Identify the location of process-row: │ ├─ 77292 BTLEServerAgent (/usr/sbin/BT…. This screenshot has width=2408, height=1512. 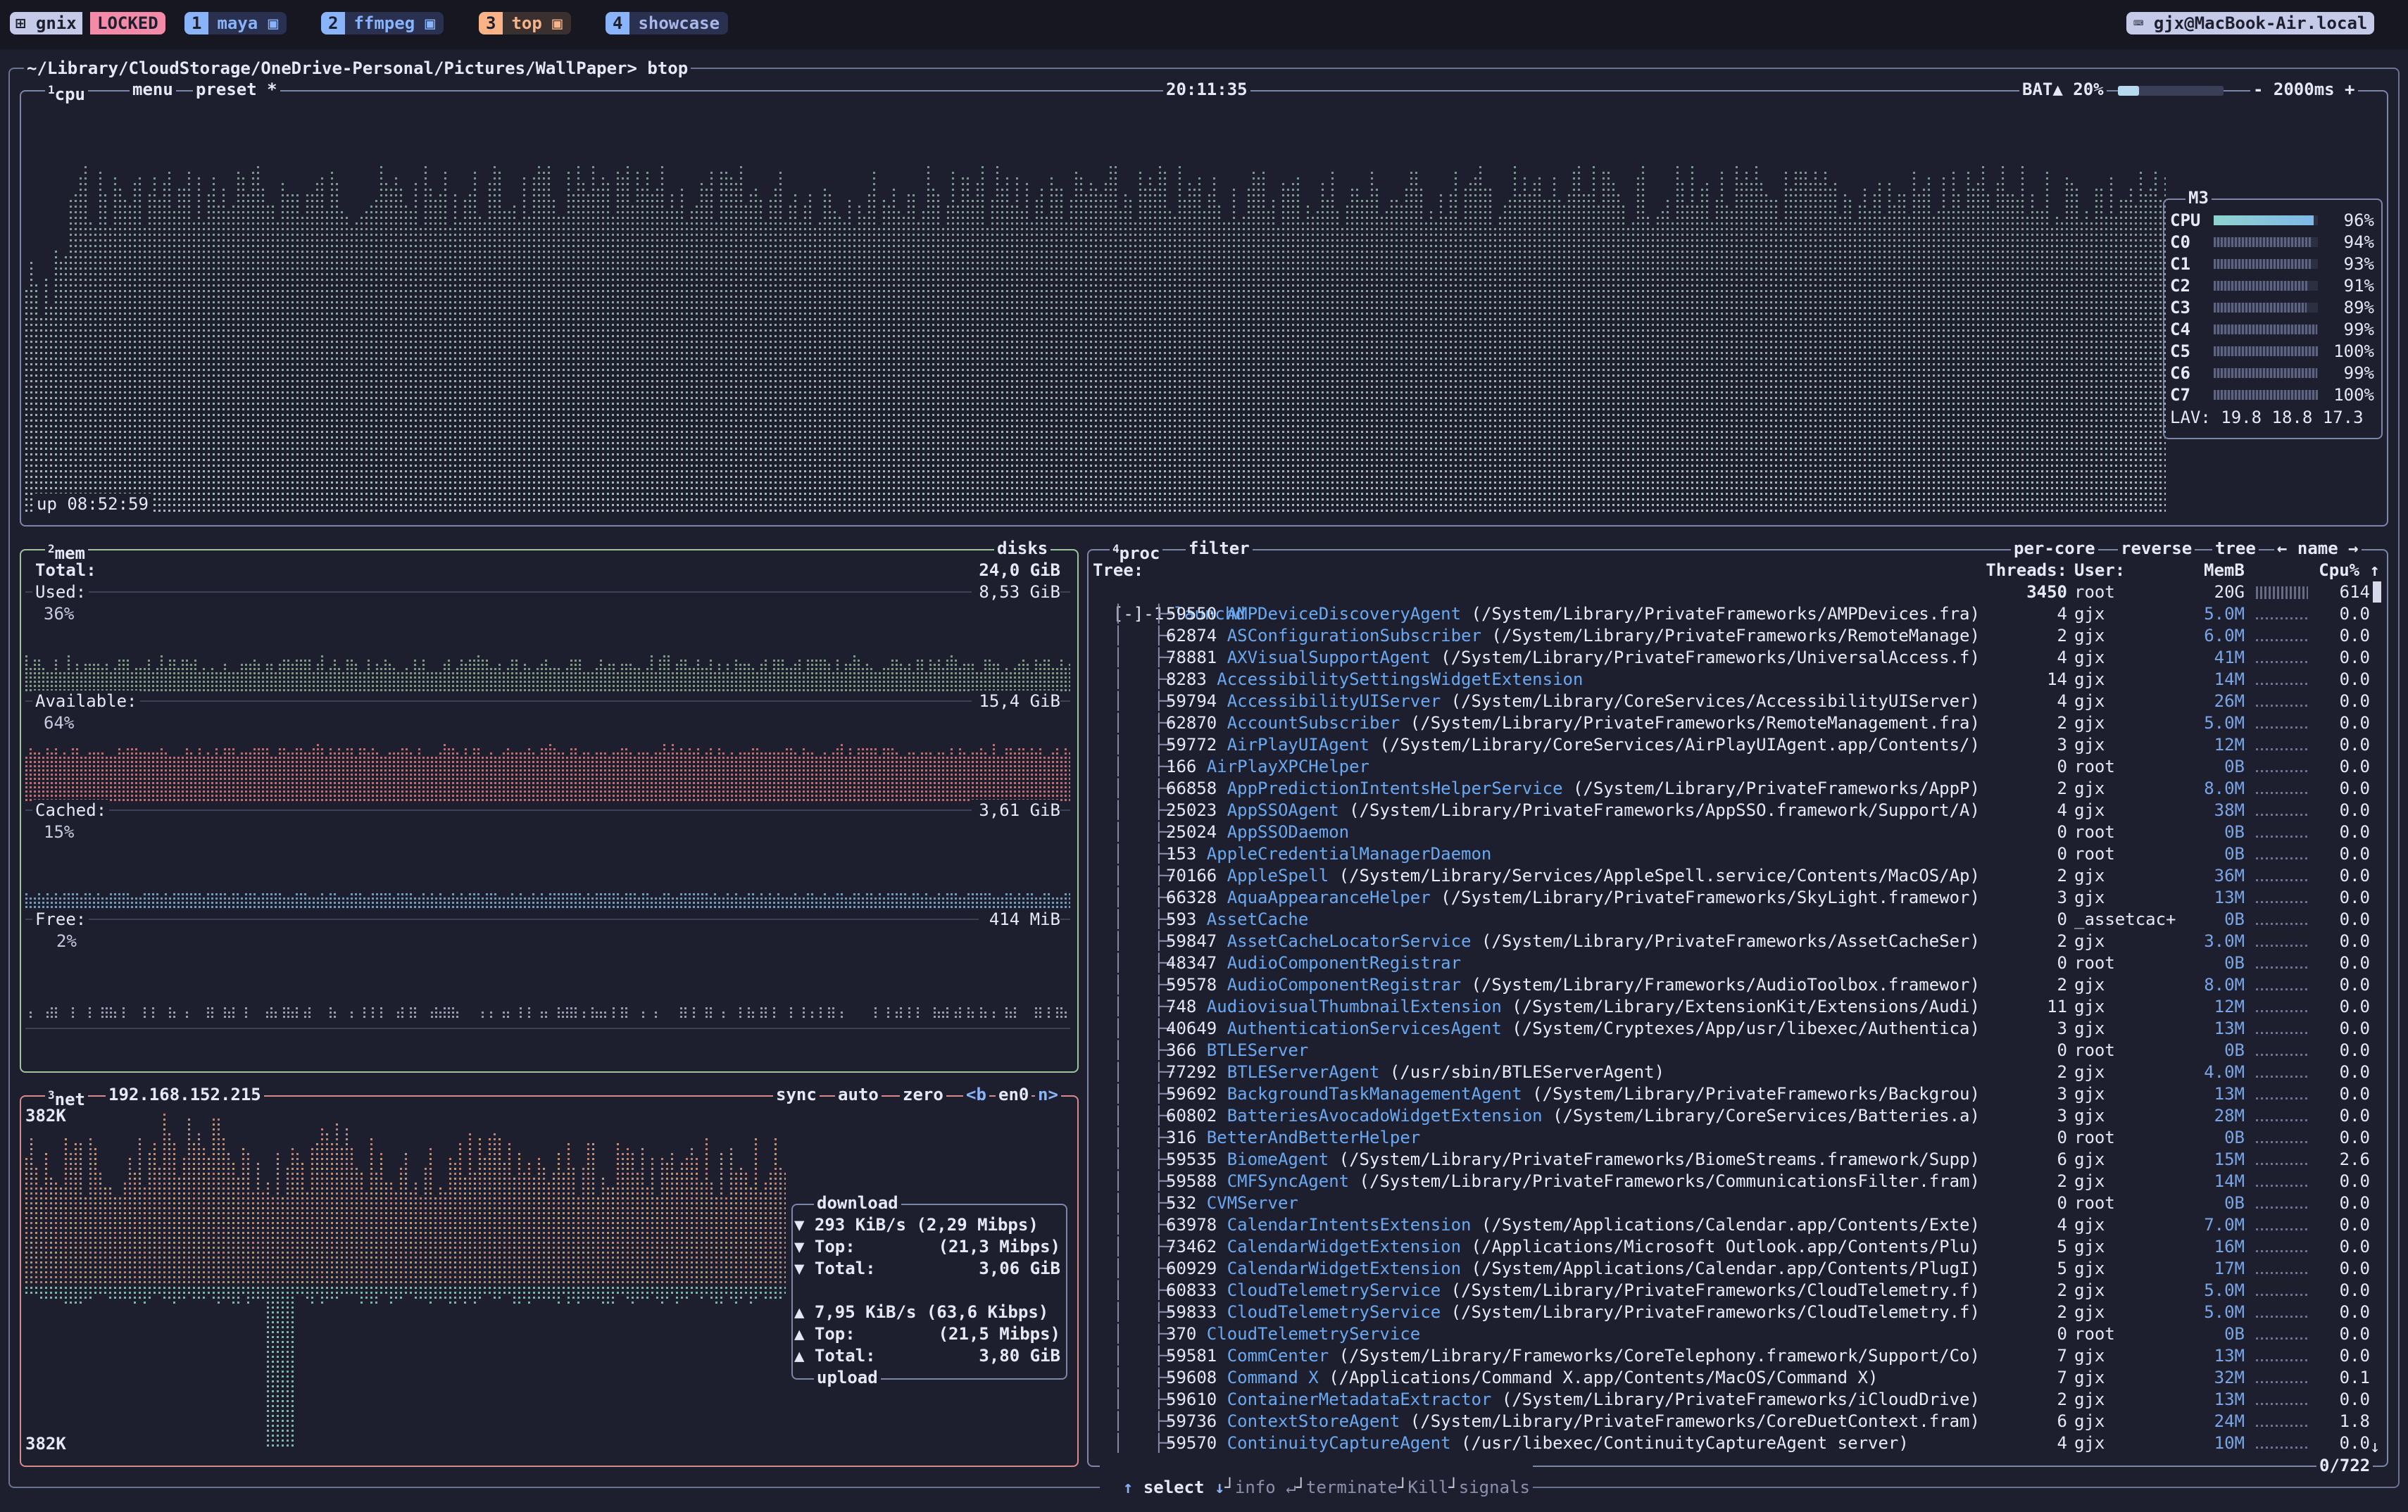
(1733, 1072).